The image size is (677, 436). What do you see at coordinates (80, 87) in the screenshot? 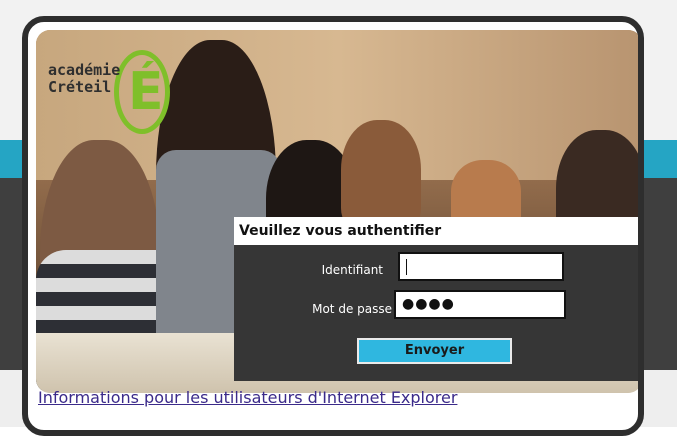
I see `logo-line2: Créteil` at bounding box center [80, 87].